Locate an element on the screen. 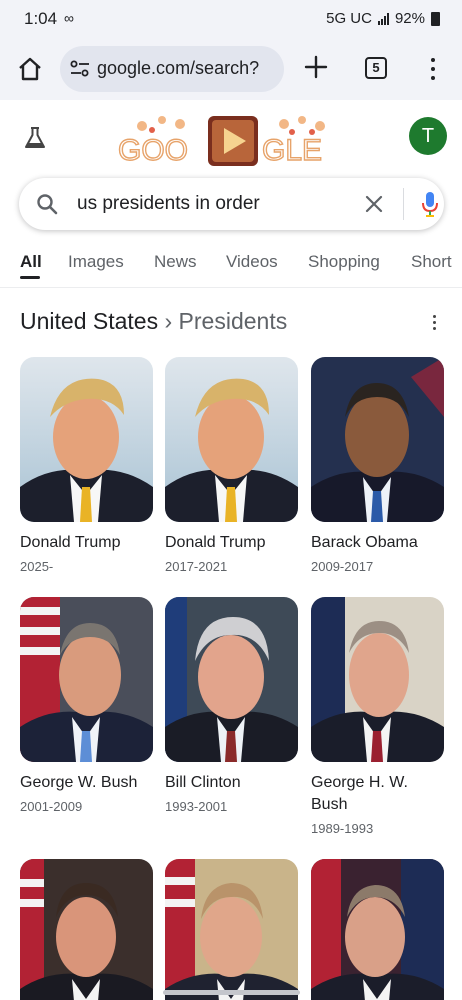 This screenshot has width=462, height=1000. labs-flask-icon is located at coordinates (35, 138).